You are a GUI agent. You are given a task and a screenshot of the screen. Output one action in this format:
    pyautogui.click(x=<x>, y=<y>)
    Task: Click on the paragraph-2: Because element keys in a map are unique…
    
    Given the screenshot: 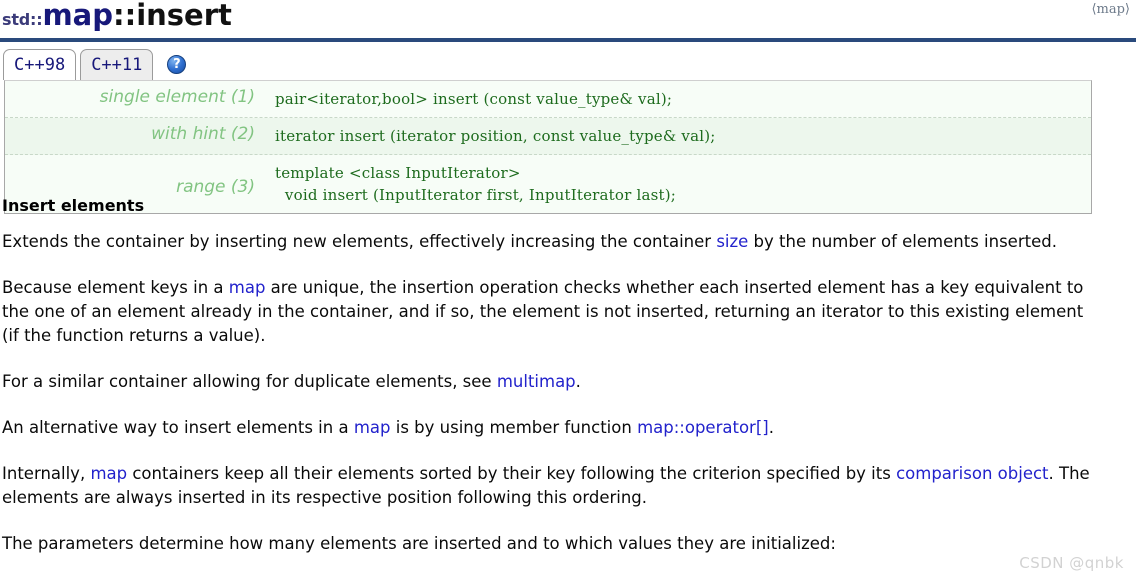 What is the action you would take?
    pyautogui.click(x=550, y=312)
    